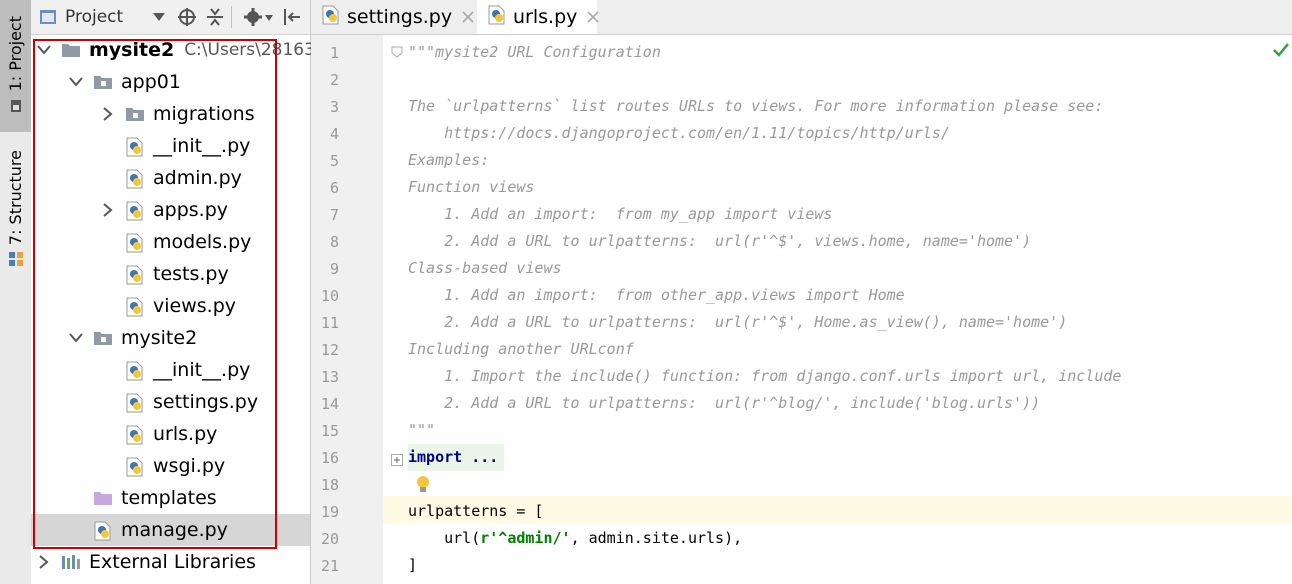  What do you see at coordinates (15, 198) in the screenshot?
I see `structure-tool-tab-label: 7: Structure` at bounding box center [15, 198].